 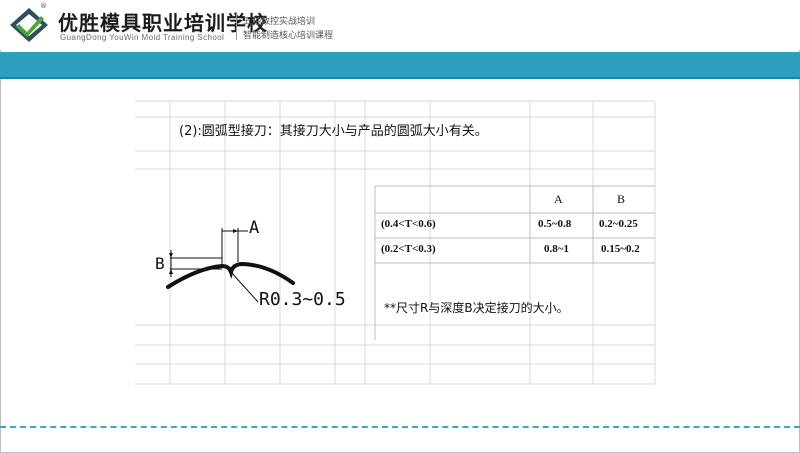 I want to click on row1-value-a: 0.5~0.8, so click(x=555, y=224).